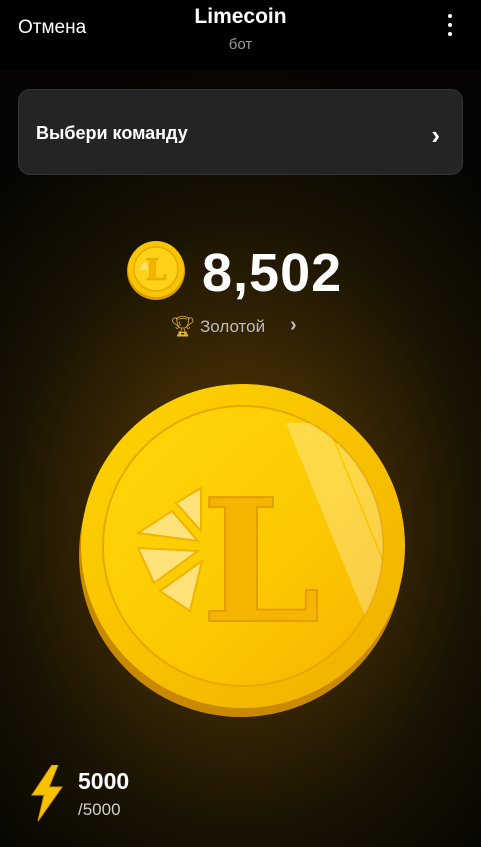 Image resolution: width=481 pixels, height=847 pixels. Describe the element at coordinates (272, 273) in the screenshot. I see `balance-amount: 8,502` at that location.